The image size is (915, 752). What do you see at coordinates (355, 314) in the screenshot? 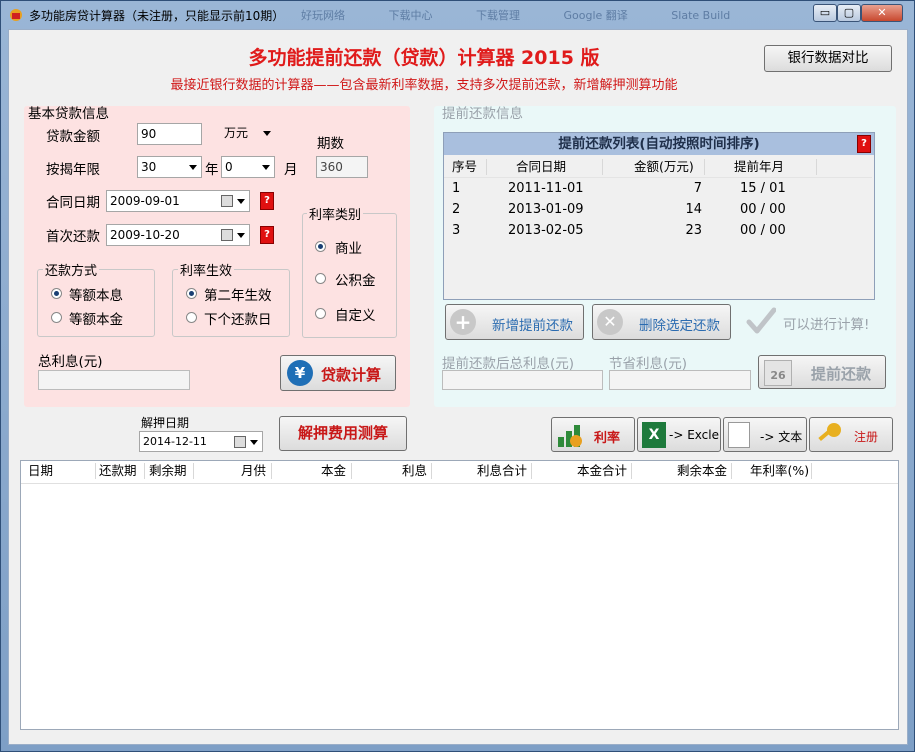
I see `rate-type-custom-label: 自定义` at bounding box center [355, 314].